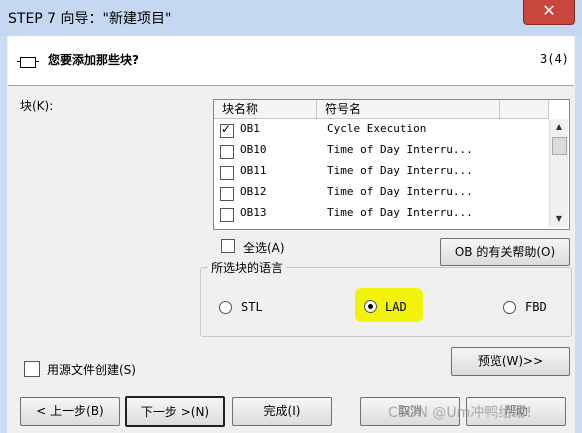 The height and width of the screenshot is (433, 582). Describe the element at coordinates (559, 146) in the screenshot. I see `scroll-thumb` at that location.